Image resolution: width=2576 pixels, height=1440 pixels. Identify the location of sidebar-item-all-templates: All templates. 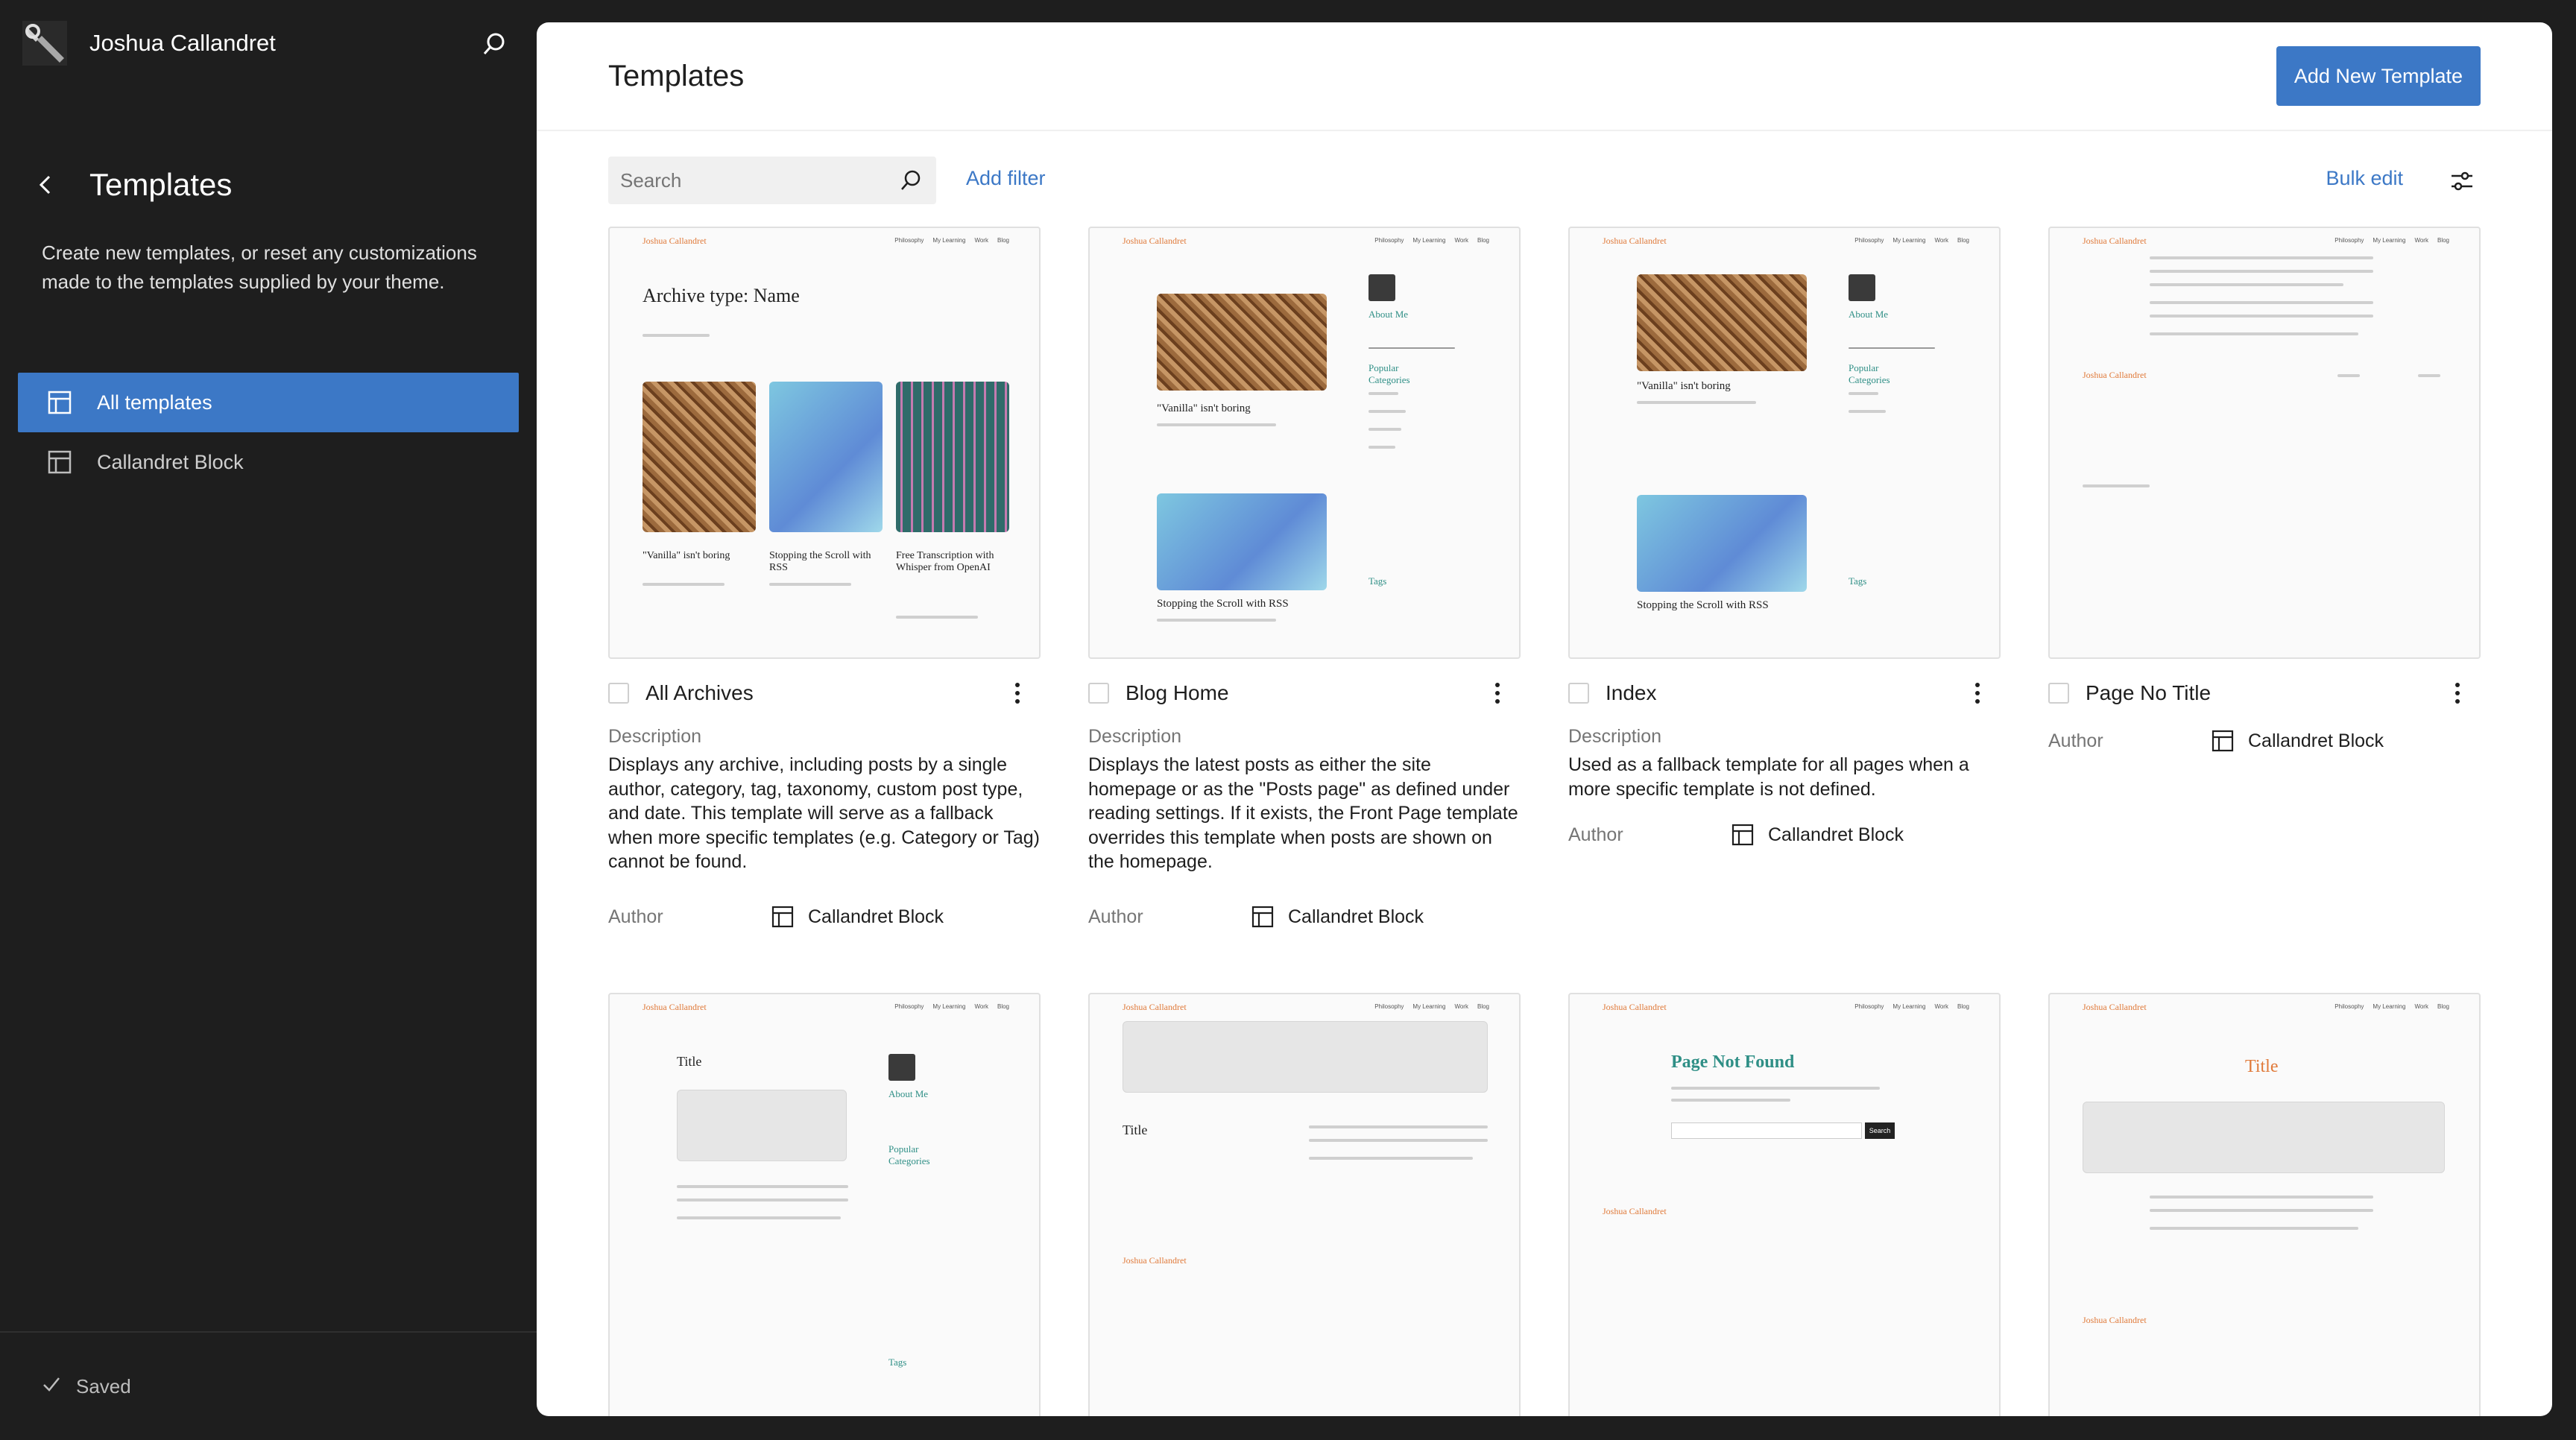
(268, 402).